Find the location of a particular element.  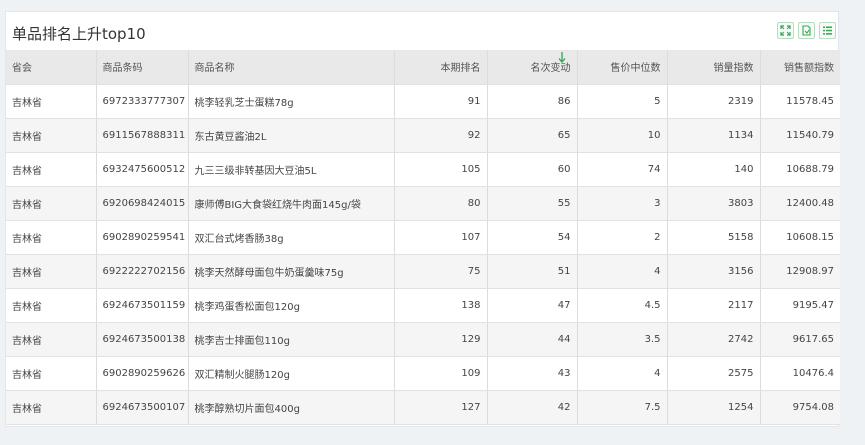

median-price-cell: 3.5 is located at coordinates (622, 339).